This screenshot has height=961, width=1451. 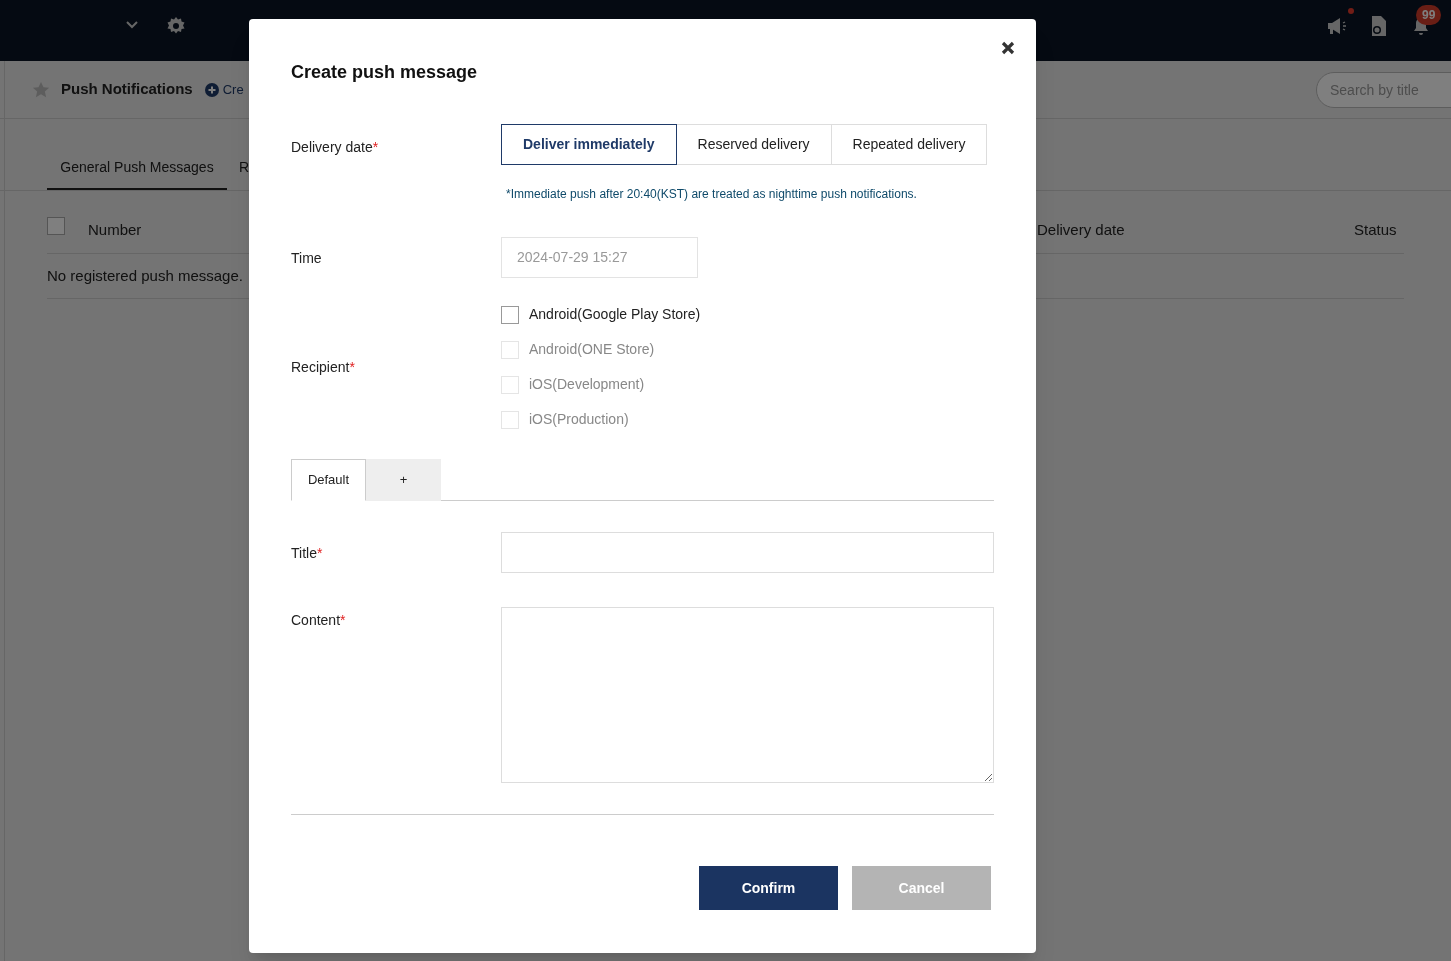 I want to click on column-header: Number, so click(x=115, y=230).